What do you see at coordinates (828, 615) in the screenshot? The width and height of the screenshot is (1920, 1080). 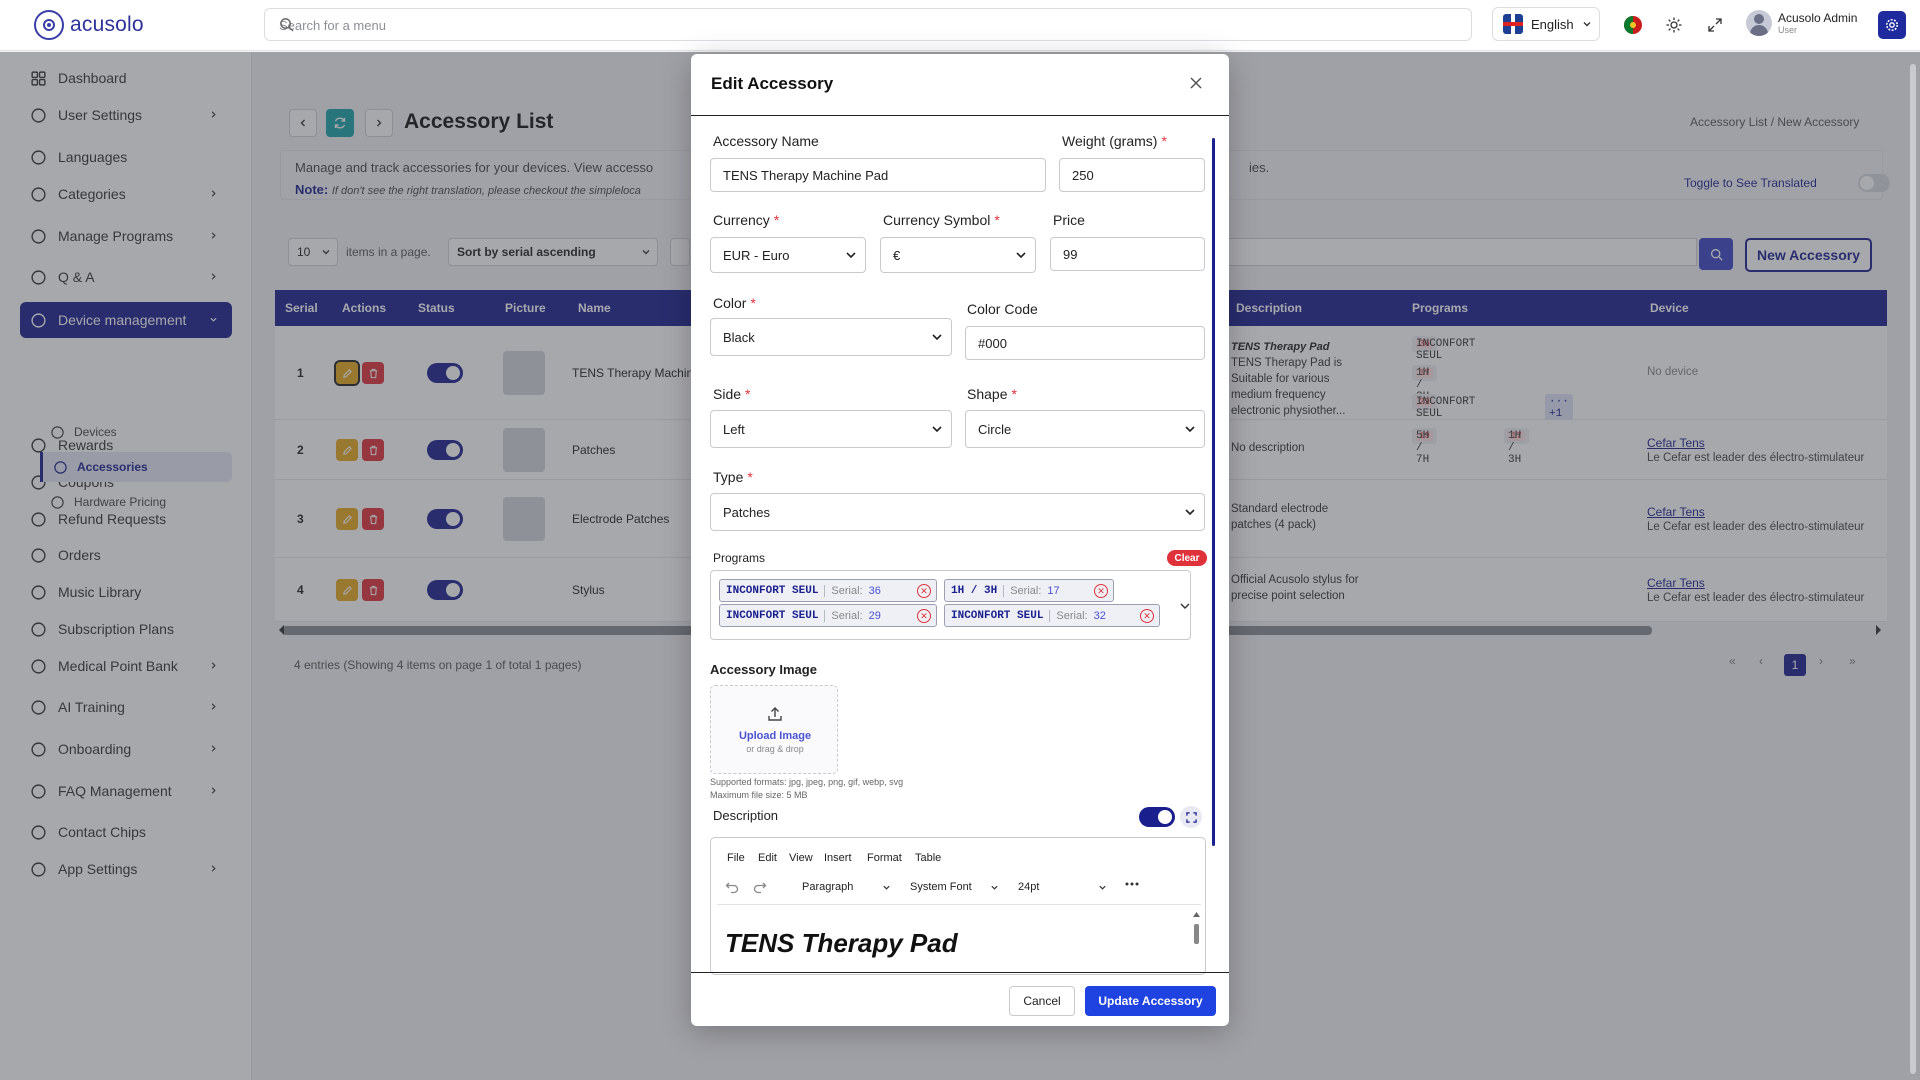 I see `program-chip: INCONFORT SEUL Serial: 29 ✕` at bounding box center [828, 615].